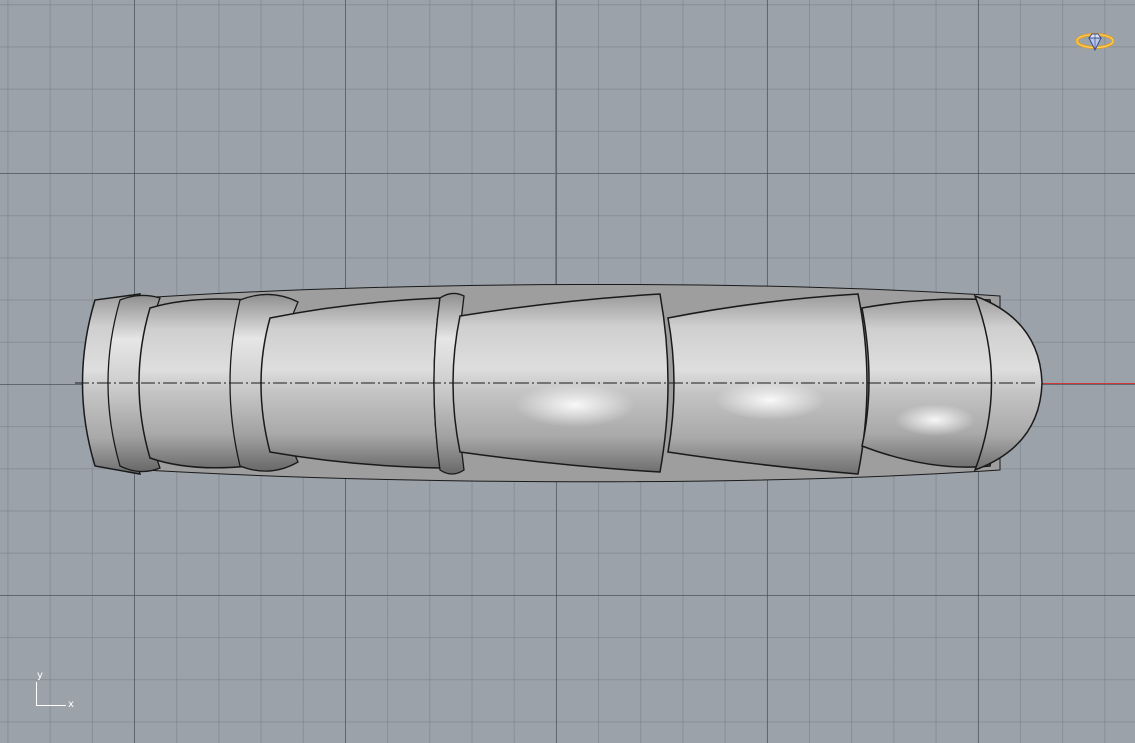 The width and height of the screenshot is (1135, 743). Describe the element at coordinates (51, 705) in the screenshot. I see `corner-x-line` at that location.